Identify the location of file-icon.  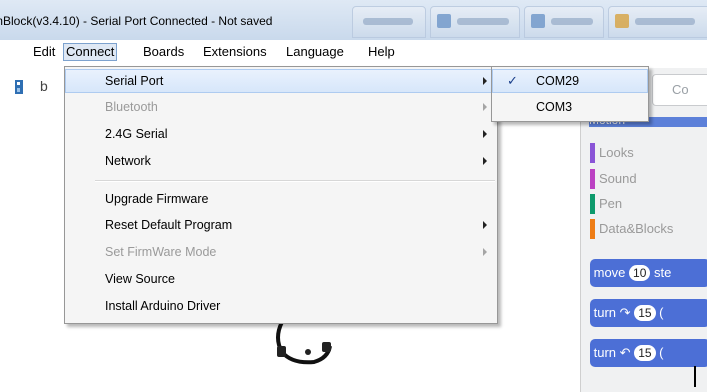
(20, 87).